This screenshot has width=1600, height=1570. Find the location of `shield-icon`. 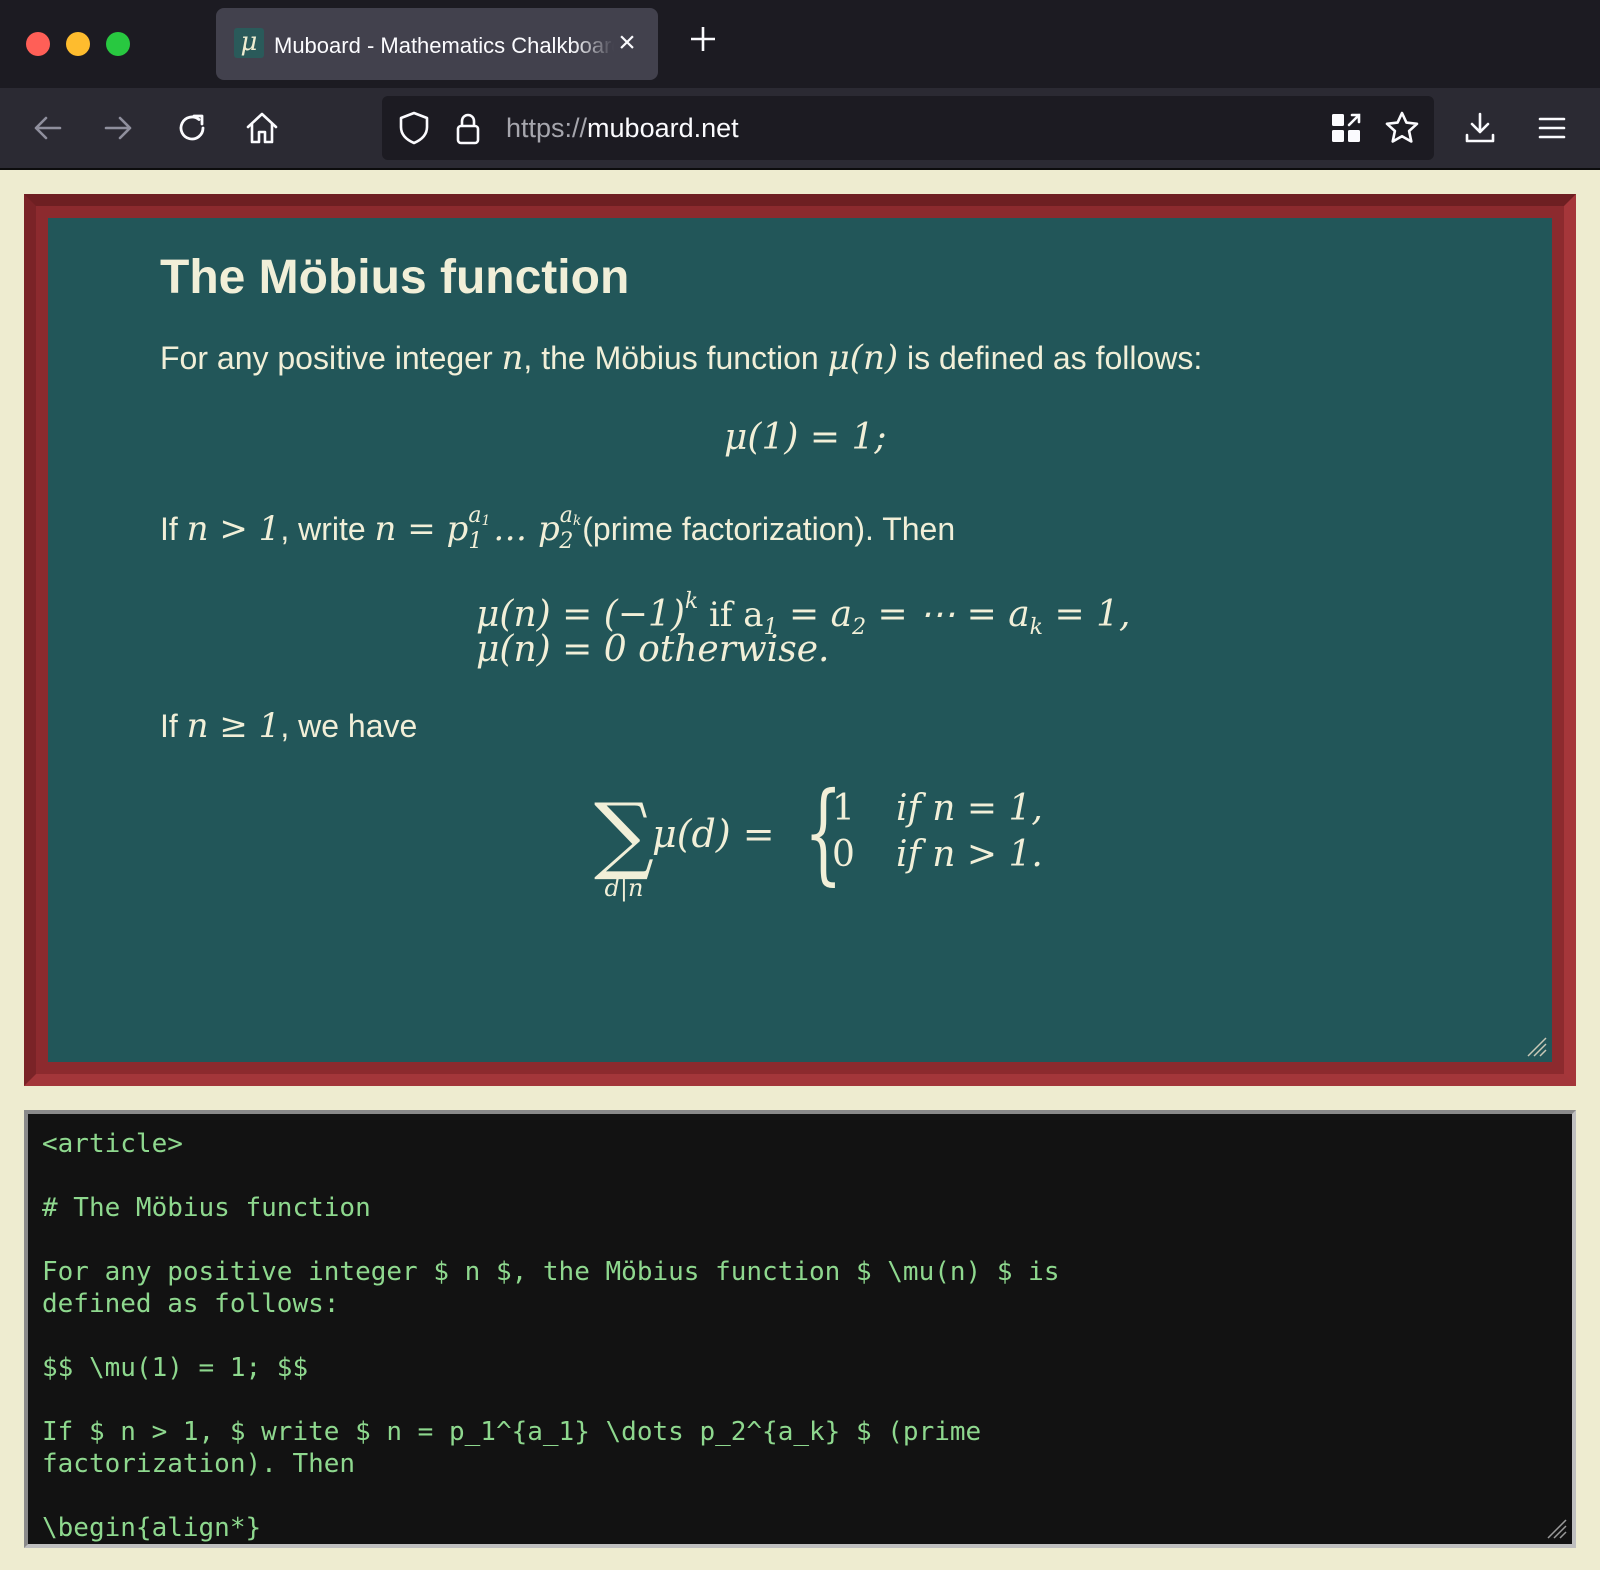

shield-icon is located at coordinates (414, 128).